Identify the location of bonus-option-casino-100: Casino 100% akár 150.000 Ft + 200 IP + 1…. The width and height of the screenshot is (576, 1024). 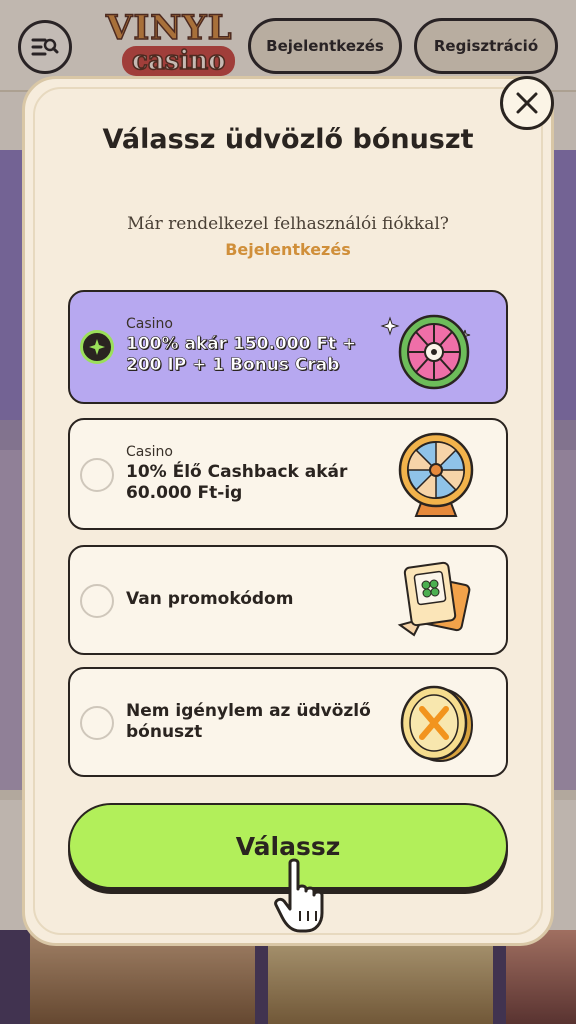
(288, 347).